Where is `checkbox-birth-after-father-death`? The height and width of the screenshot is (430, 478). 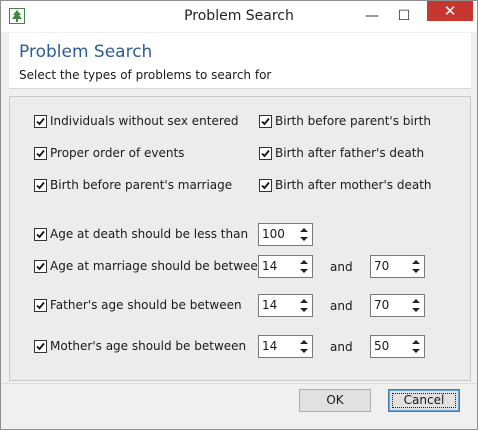
checkbox-birth-after-father-death is located at coordinates (265, 153).